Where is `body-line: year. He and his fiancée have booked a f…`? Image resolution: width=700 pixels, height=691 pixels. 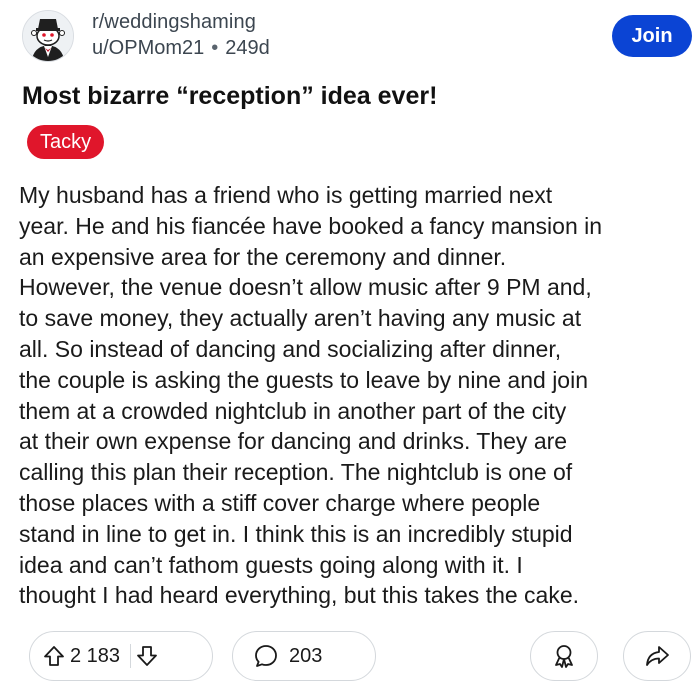 body-line: year. He and his fiancée have booked a f… is located at coordinates (311, 225).